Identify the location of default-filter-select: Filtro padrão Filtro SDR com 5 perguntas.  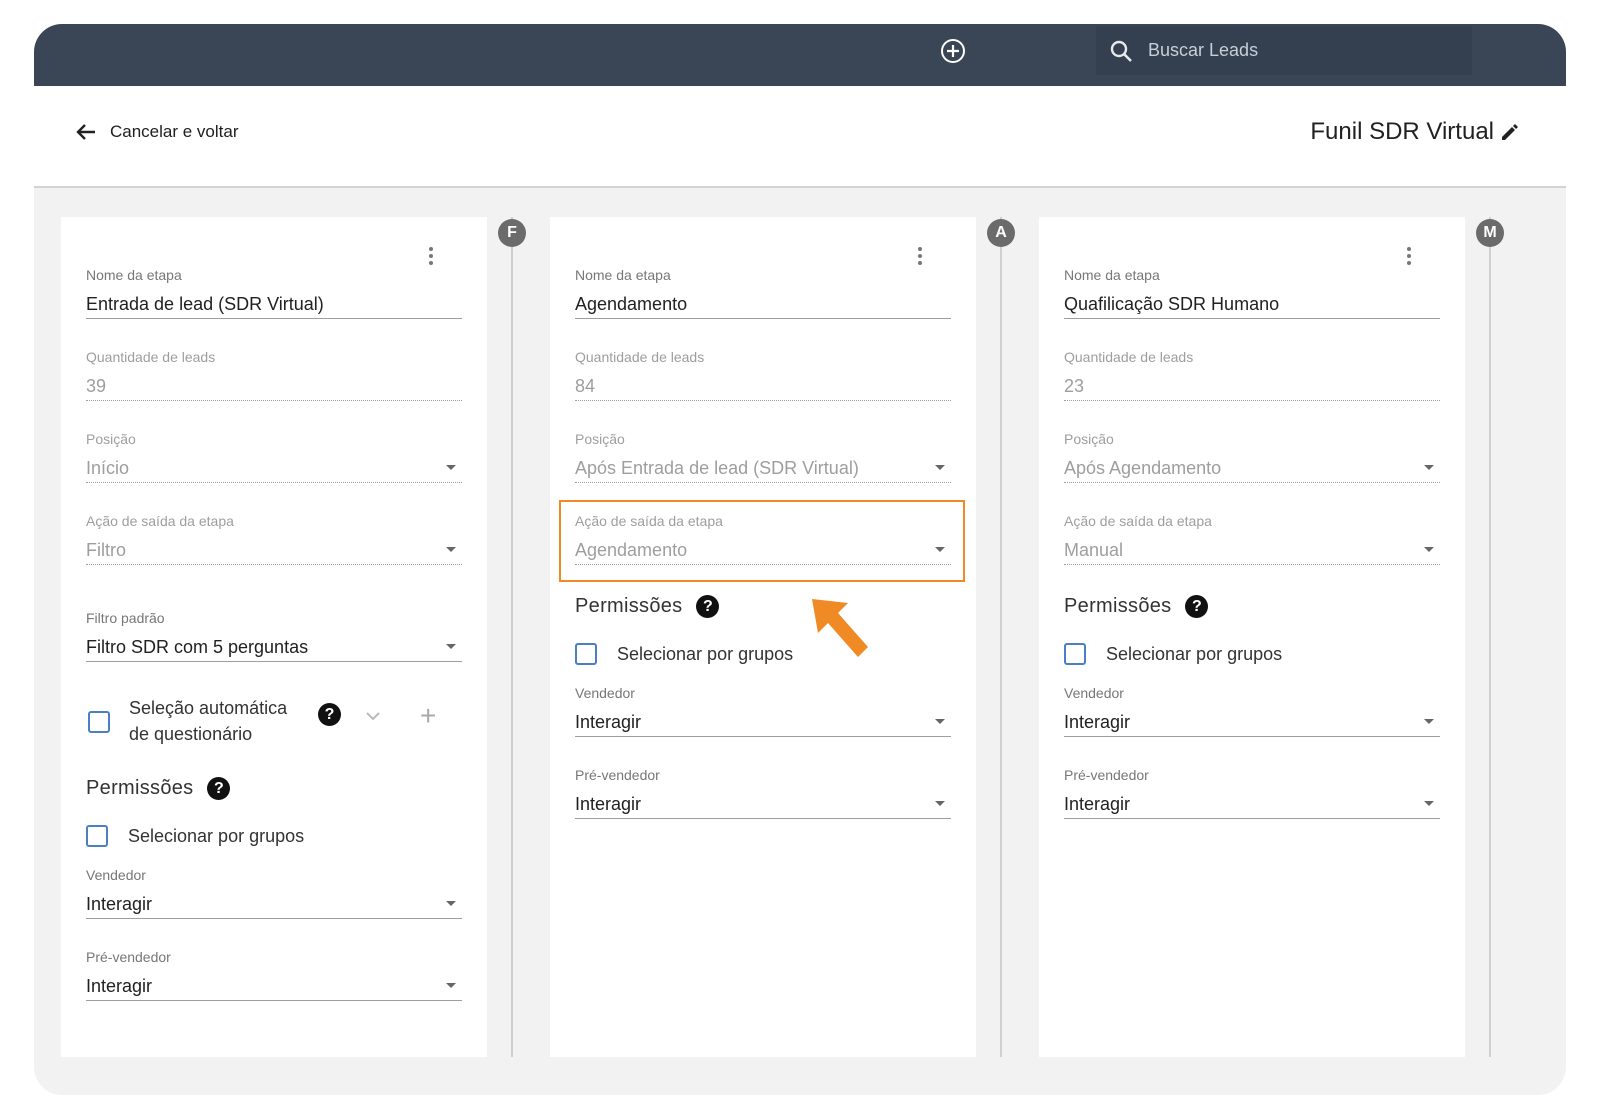
(274, 636).